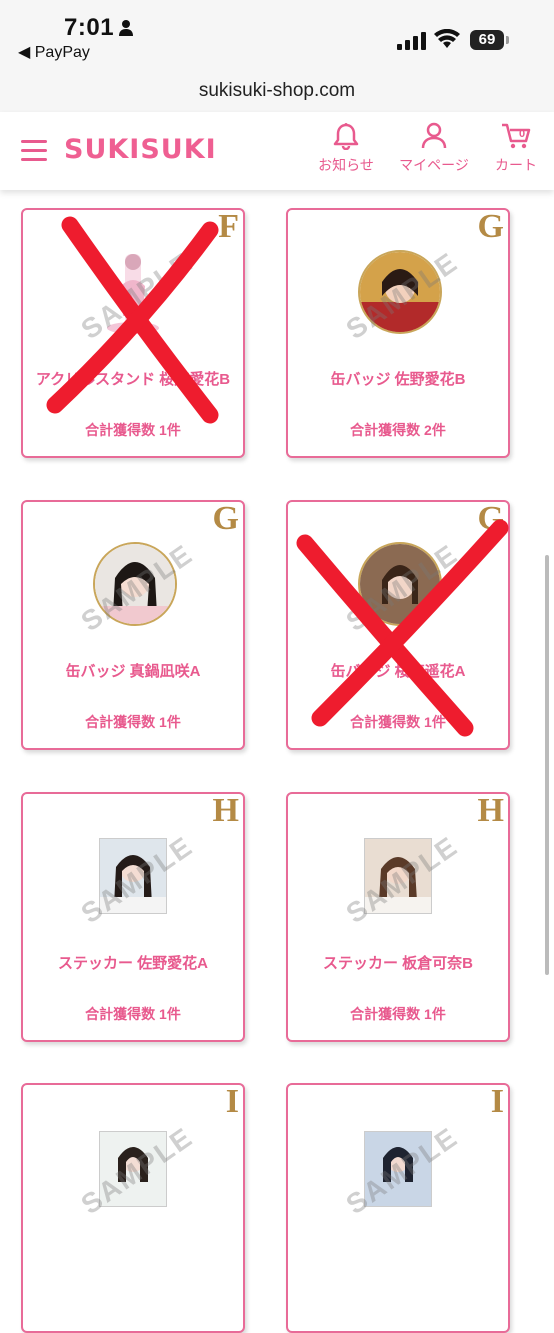 The image size is (554, 1333). Describe the element at coordinates (228, 226) in the screenshot. I see `grade-label: F` at that location.